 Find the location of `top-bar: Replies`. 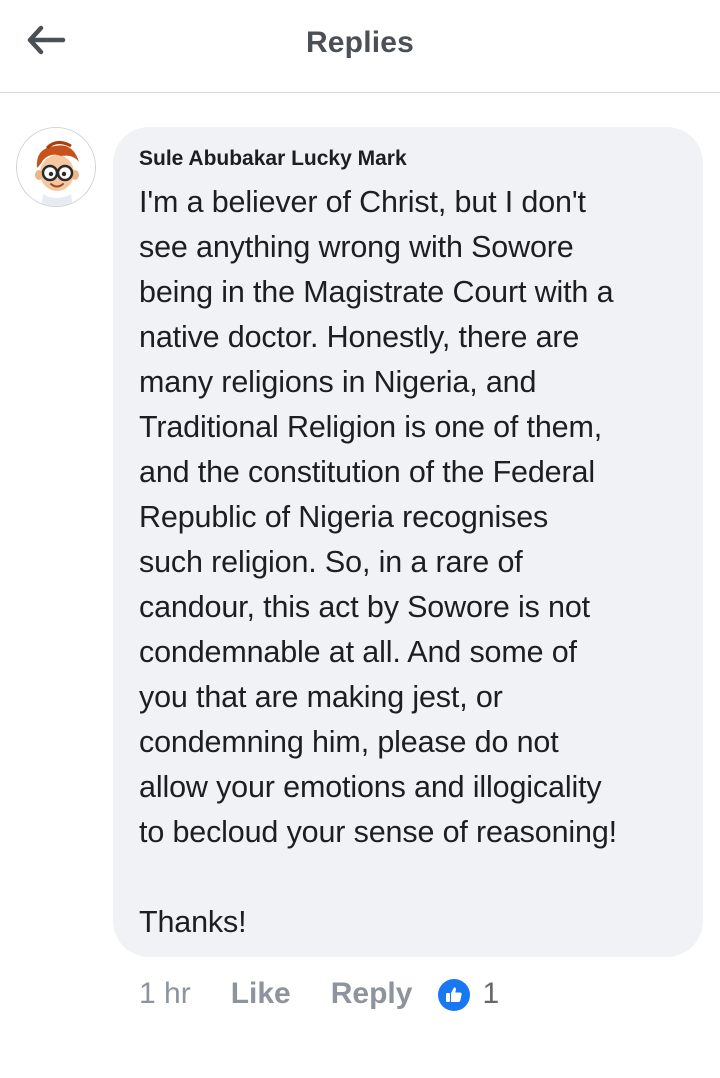

top-bar: Replies is located at coordinates (360, 46).